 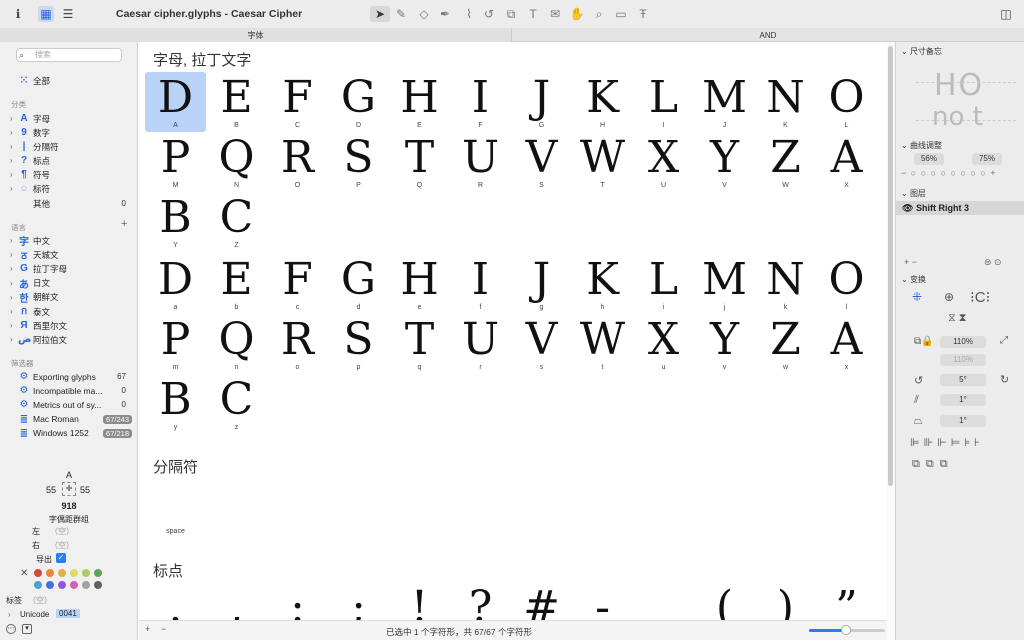 What do you see at coordinates (480, 344) in the screenshot?
I see `glyph-cell: Ur` at bounding box center [480, 344].